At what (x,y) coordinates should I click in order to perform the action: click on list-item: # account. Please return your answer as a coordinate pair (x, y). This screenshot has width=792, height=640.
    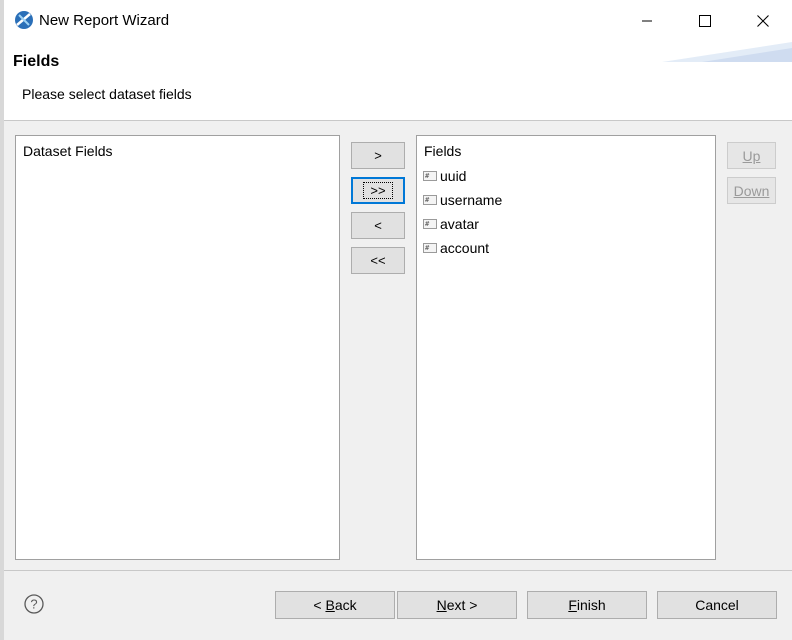
    Looking at the image, I should click on (456, 248).